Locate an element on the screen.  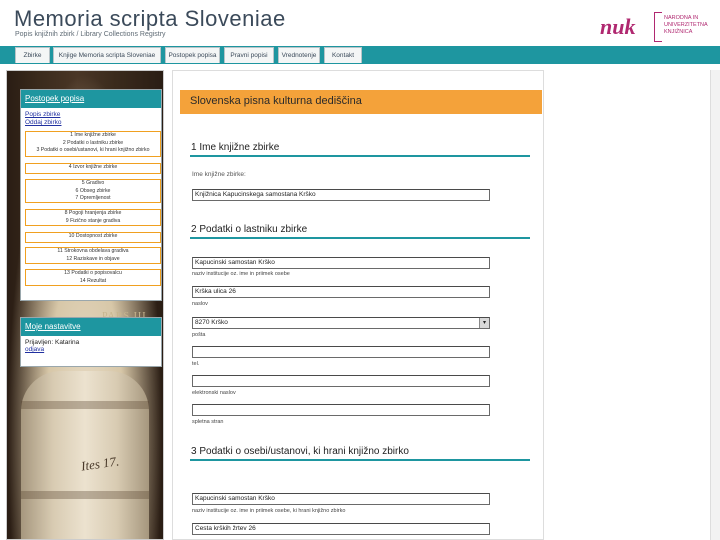
steps-group-2: 4 Izvor knjižne zbirke is located at coordinates (93, 168).